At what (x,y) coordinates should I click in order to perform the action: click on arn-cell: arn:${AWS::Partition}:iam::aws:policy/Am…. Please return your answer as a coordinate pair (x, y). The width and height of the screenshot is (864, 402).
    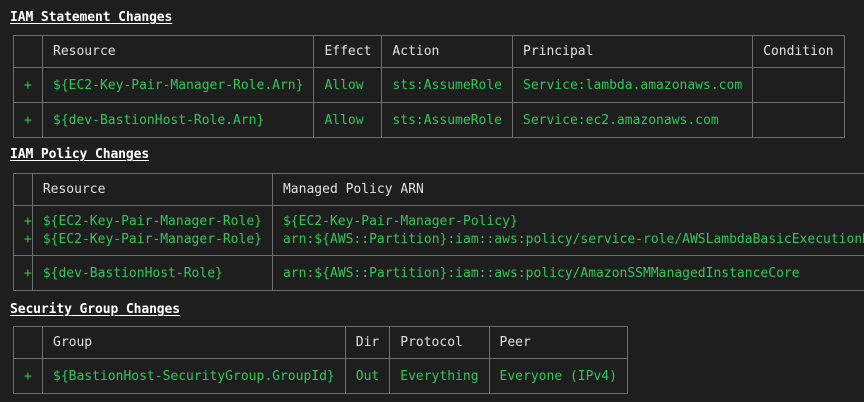
    Looking at the image, I should click on (567, 273).